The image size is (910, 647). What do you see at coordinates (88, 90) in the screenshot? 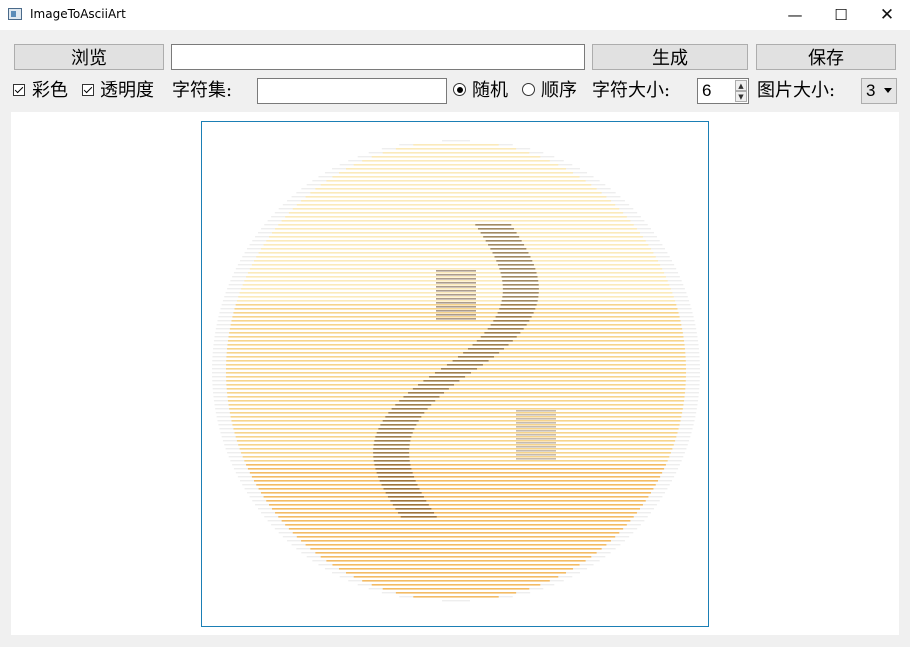
I see `transparency-checkbox` at bounding box center [88, 90].